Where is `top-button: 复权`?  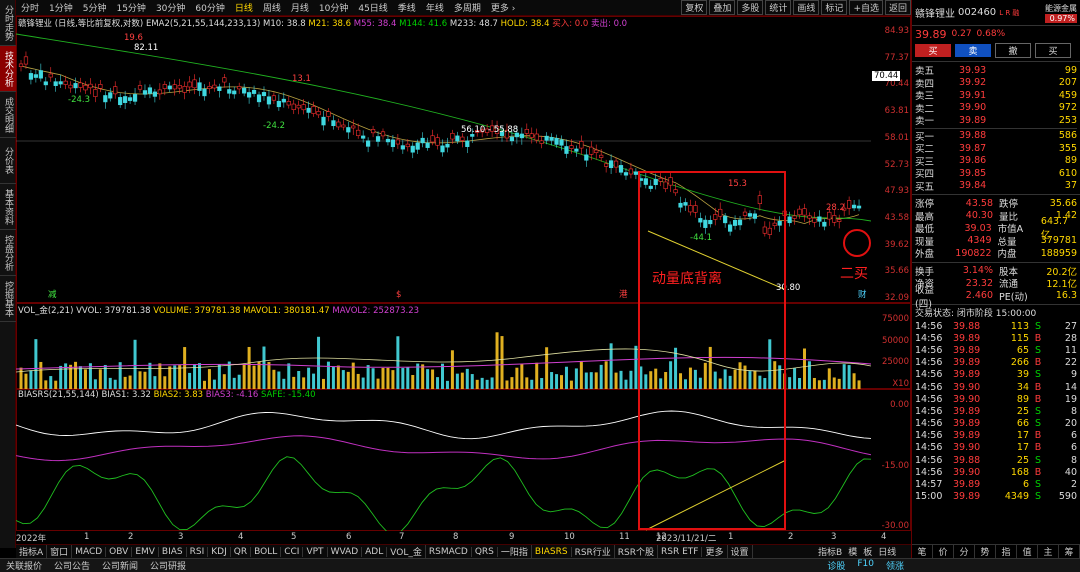 top-button: 复权 is located at coordinates (694, 7).